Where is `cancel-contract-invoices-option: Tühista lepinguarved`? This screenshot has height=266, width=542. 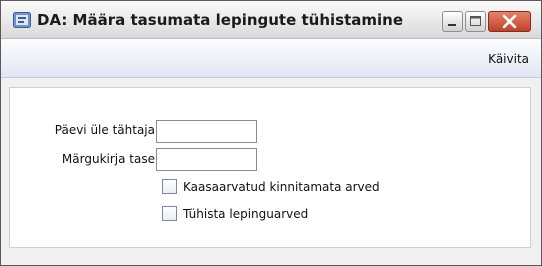
cancel-contract-invoices-option: Tühista lepinguarved is located at coordinates (235, 213).